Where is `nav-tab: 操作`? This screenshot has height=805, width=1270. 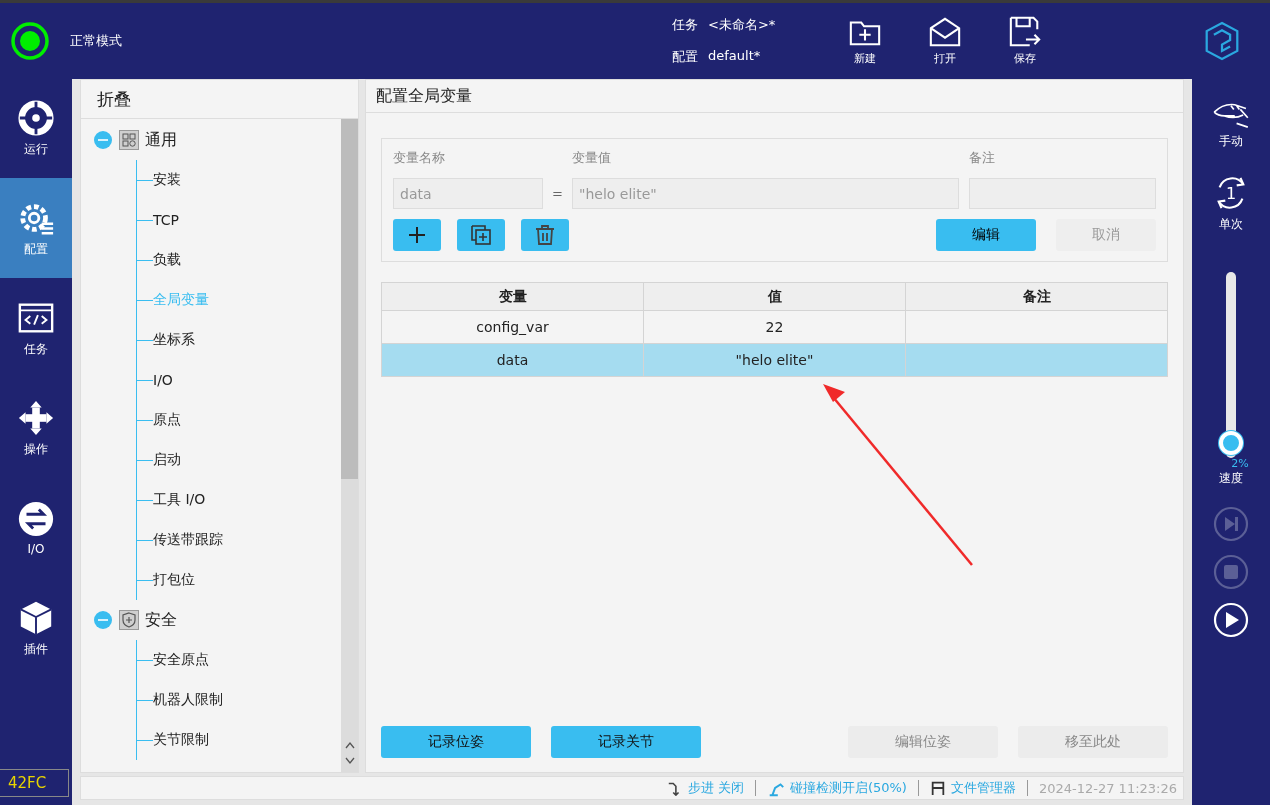
nav-tab: 操作 is located at coordinates (36, 428).